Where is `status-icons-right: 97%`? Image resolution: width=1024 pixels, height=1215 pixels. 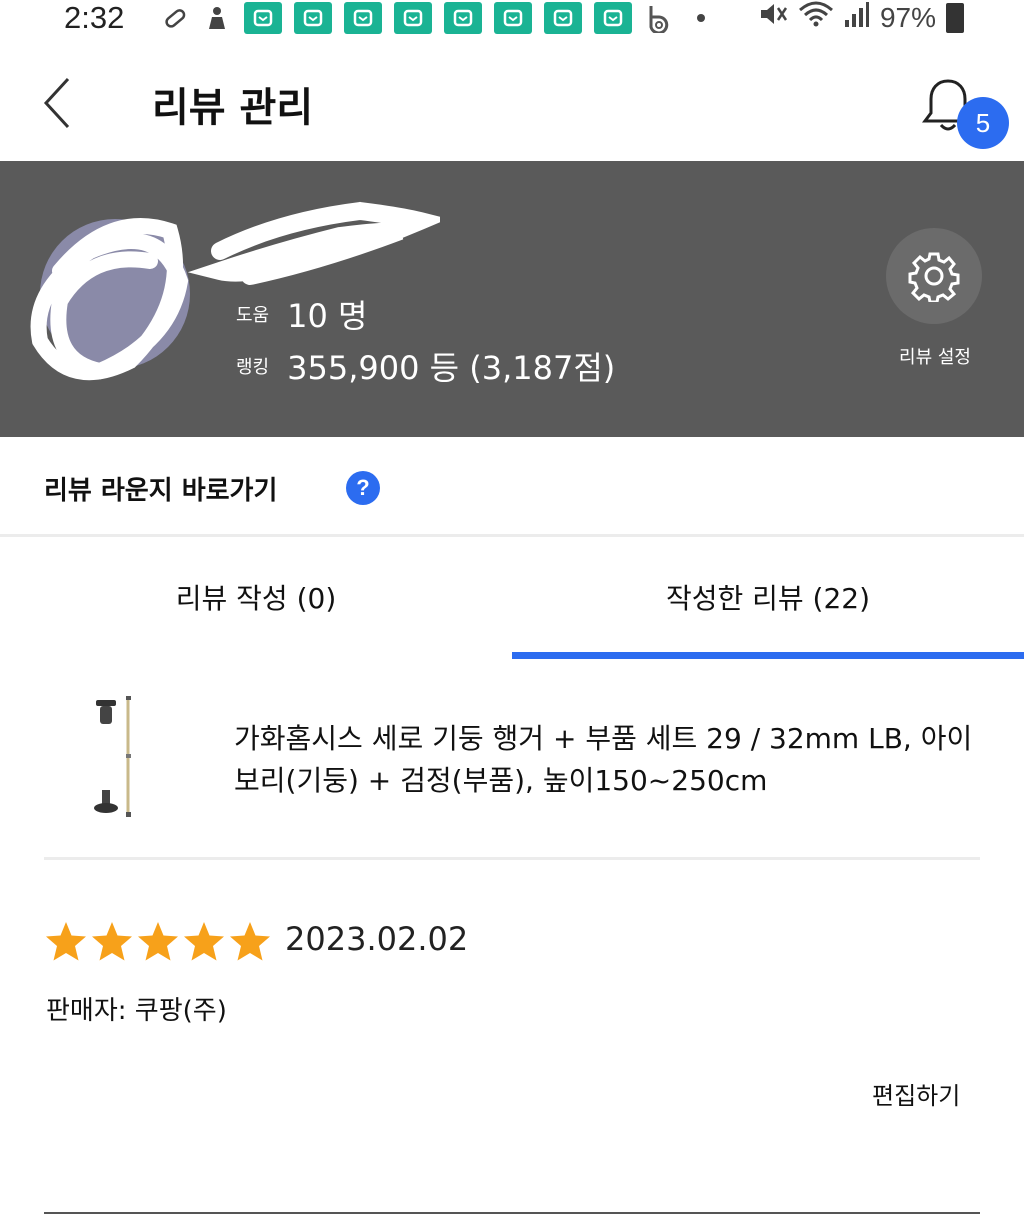
status-icons-right: 97% is located at coordinates (861, 17).